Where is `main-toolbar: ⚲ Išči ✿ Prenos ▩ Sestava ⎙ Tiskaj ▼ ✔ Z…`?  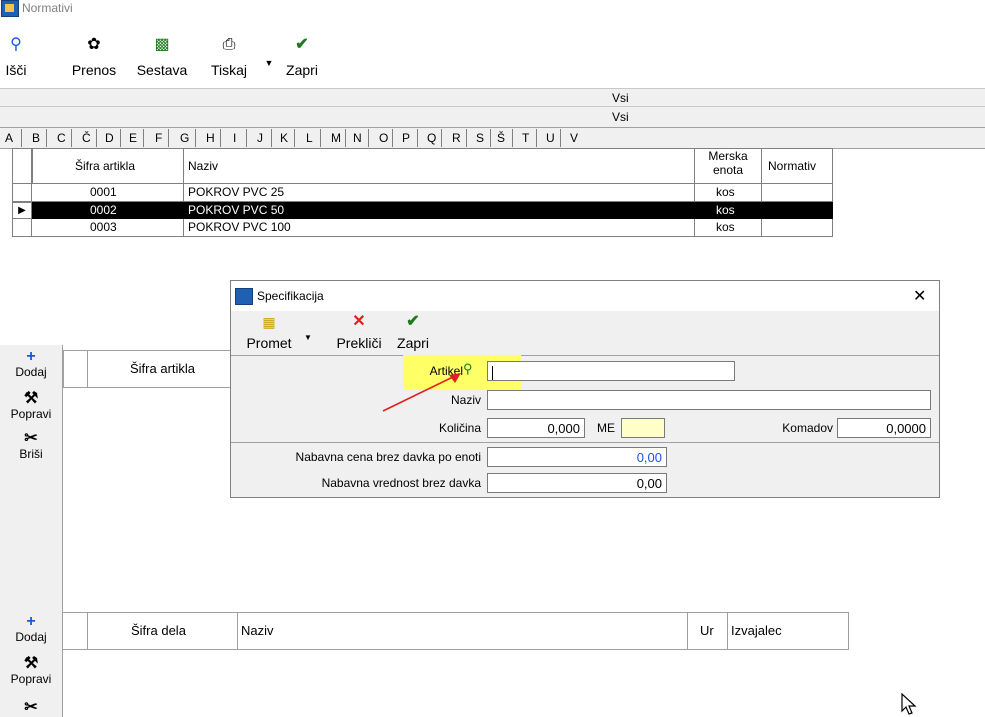 main-toolbar: ⚲ Išči ✿ Prenos ▩ Sestava ⎙ Tiskaj ▼ ✔ Z… is located at coordinates (492, 62).